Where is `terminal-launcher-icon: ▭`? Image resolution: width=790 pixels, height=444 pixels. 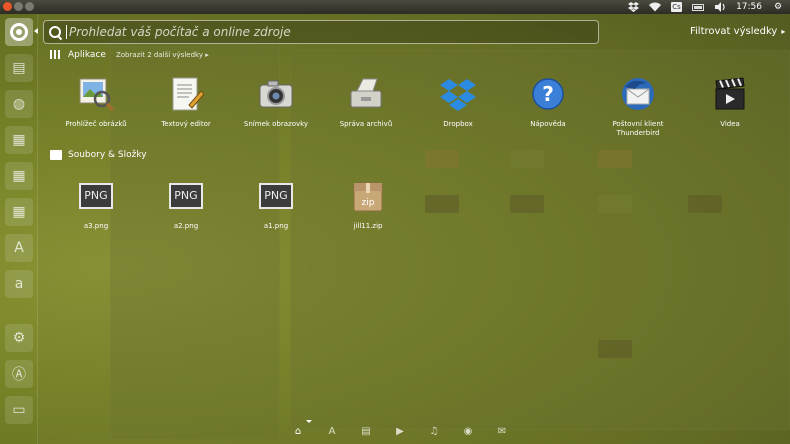 terminal-launcher-icon: ▭ is located at coordinates (19, 410).